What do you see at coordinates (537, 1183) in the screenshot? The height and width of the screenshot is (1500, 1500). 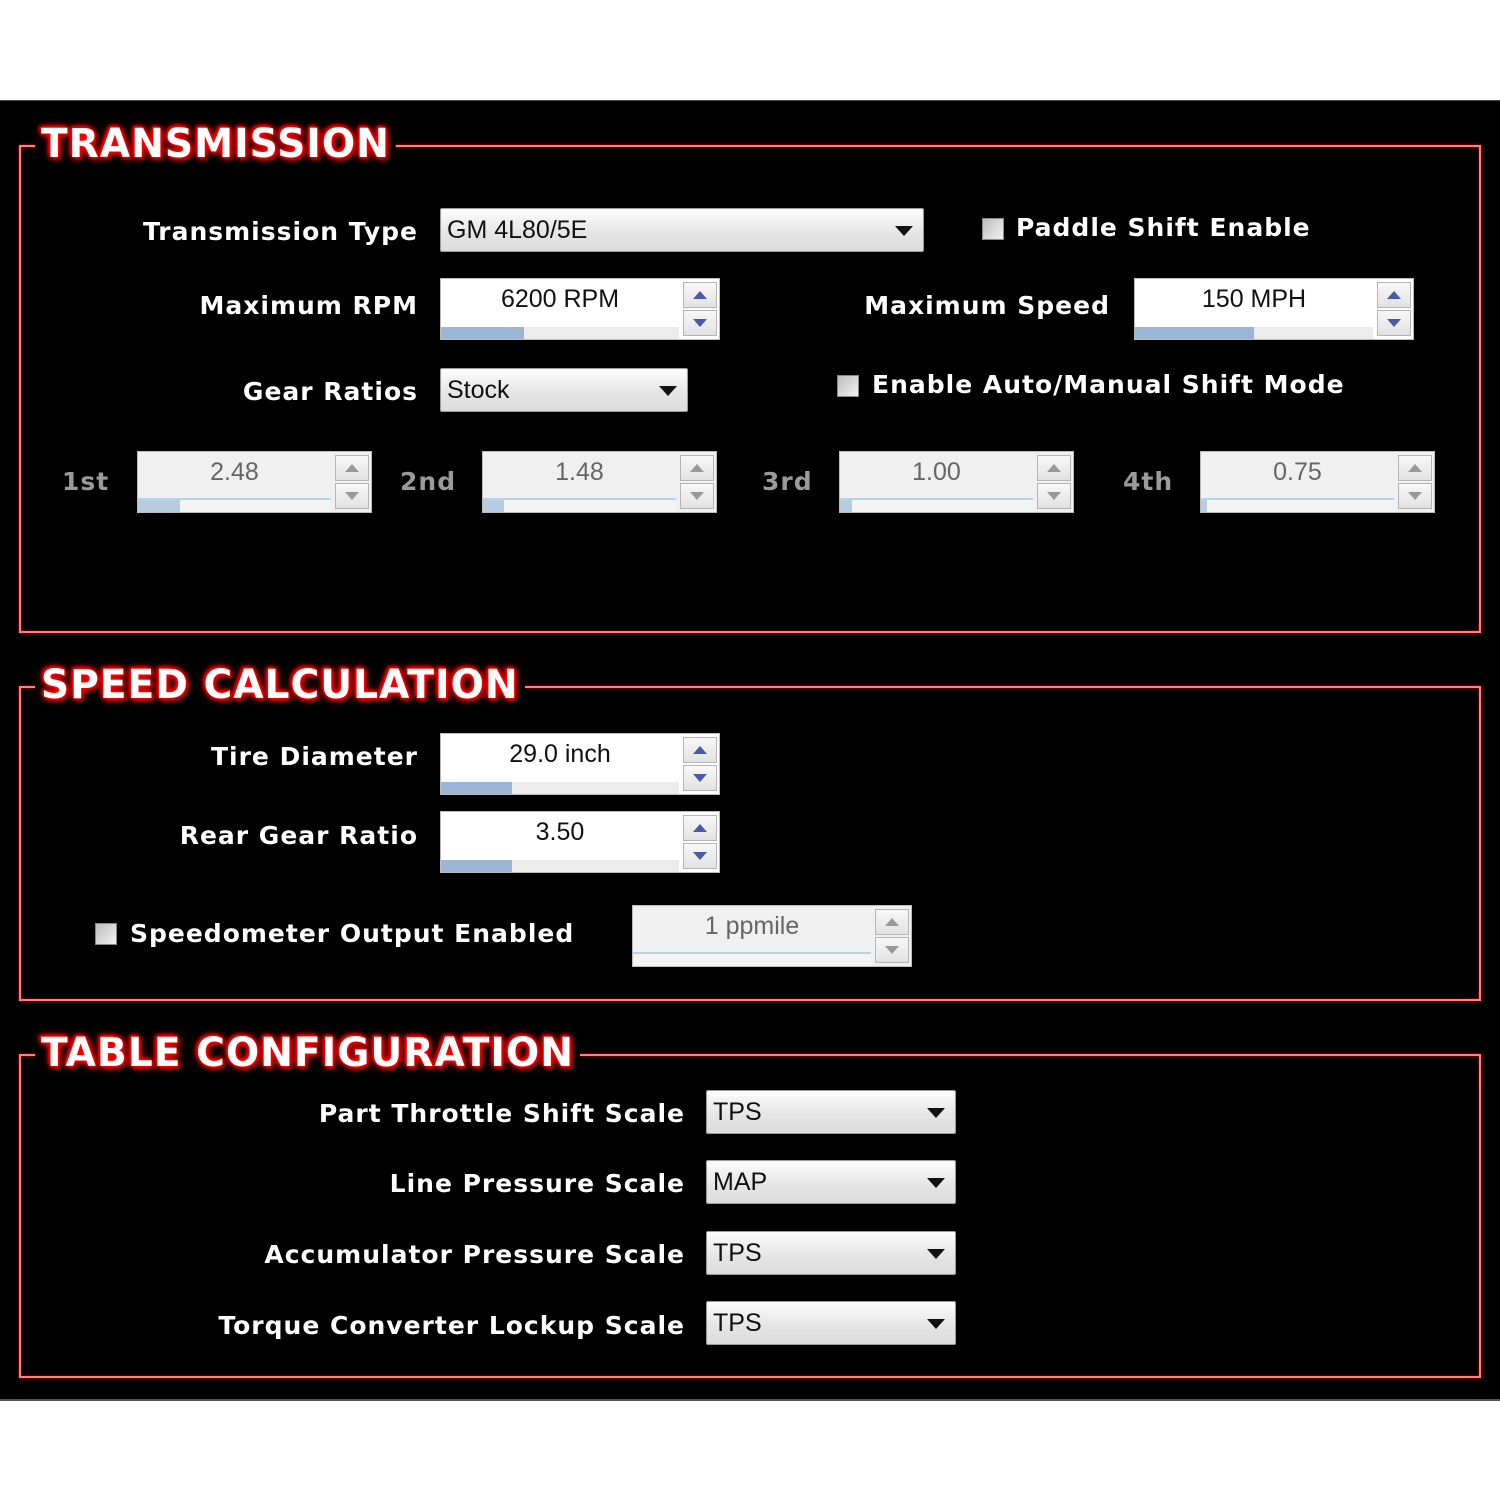 I see `line-pressure-label: Line Pressure Scale` at bounding box center [537, 1183].